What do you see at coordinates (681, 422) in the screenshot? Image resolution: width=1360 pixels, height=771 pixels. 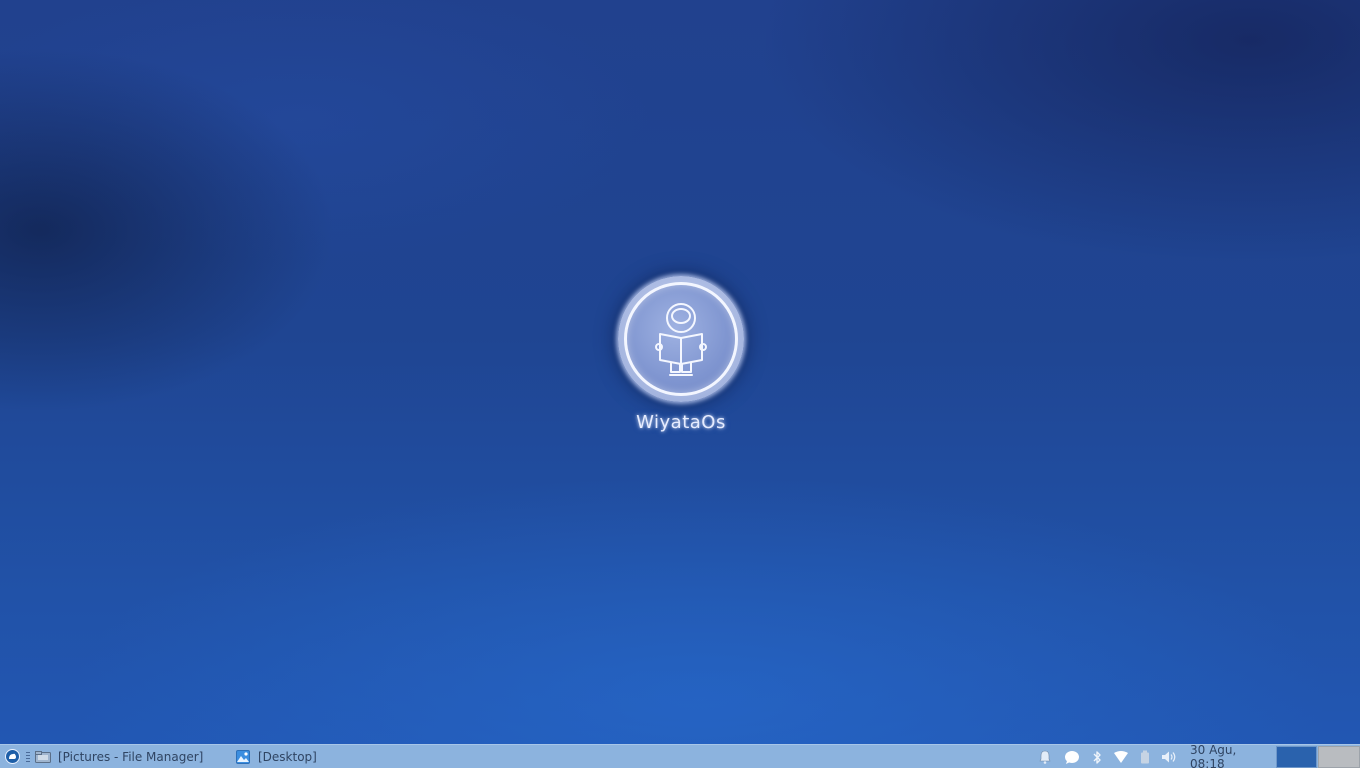 I see `brand-name-text: WiyataOs` at bounding box center [681, 422].